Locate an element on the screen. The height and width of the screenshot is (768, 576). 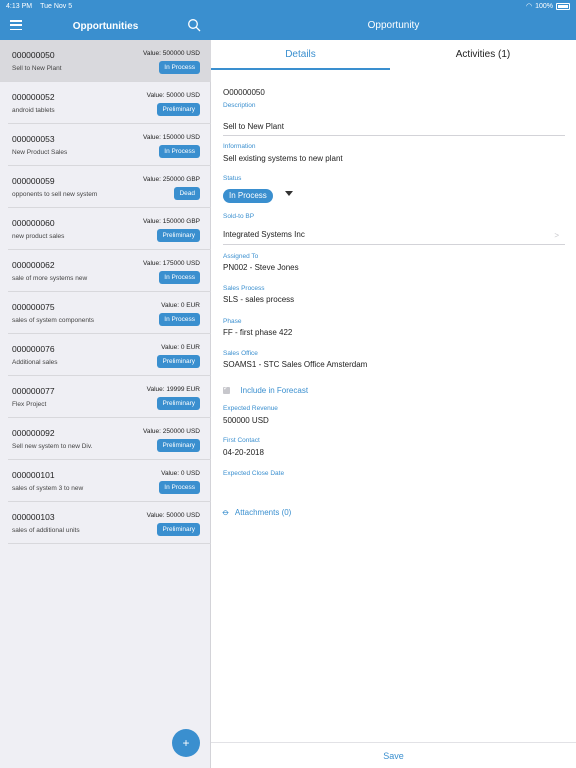
tab-details: Details is located at coordinates (300, 55).